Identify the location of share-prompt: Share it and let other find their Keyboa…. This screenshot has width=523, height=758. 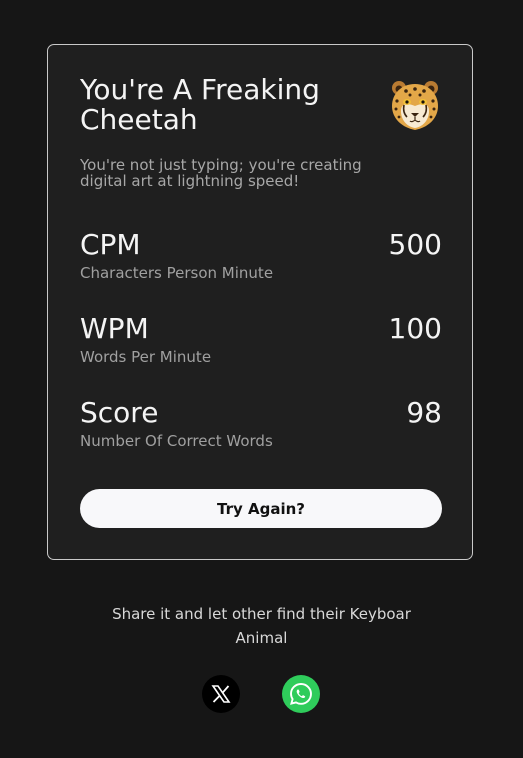
(261, 626).